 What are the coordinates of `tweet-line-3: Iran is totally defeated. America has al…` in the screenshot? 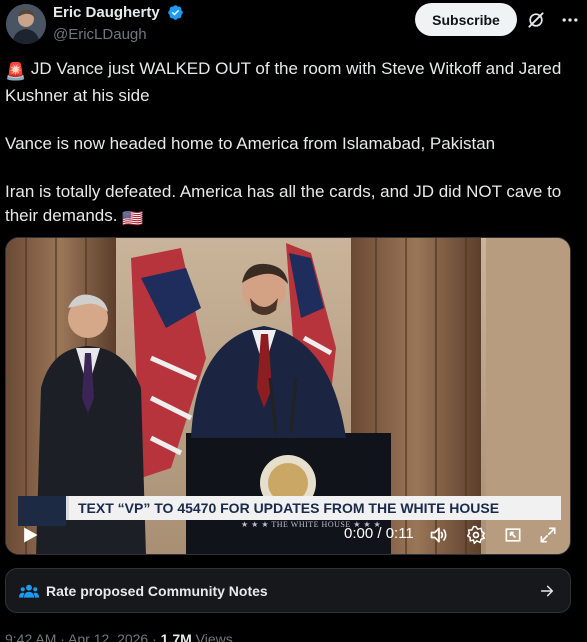 It's located at (283, 203).